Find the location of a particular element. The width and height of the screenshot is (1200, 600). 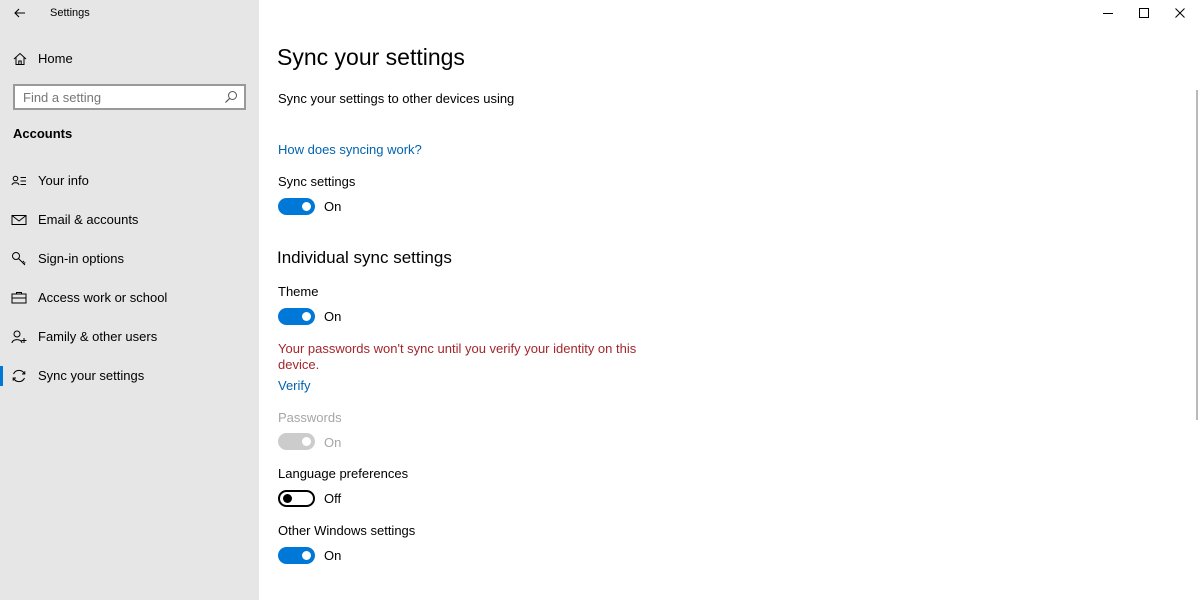

individual-sync-heading: Individual sync settings is located at coordinates (364, 257).